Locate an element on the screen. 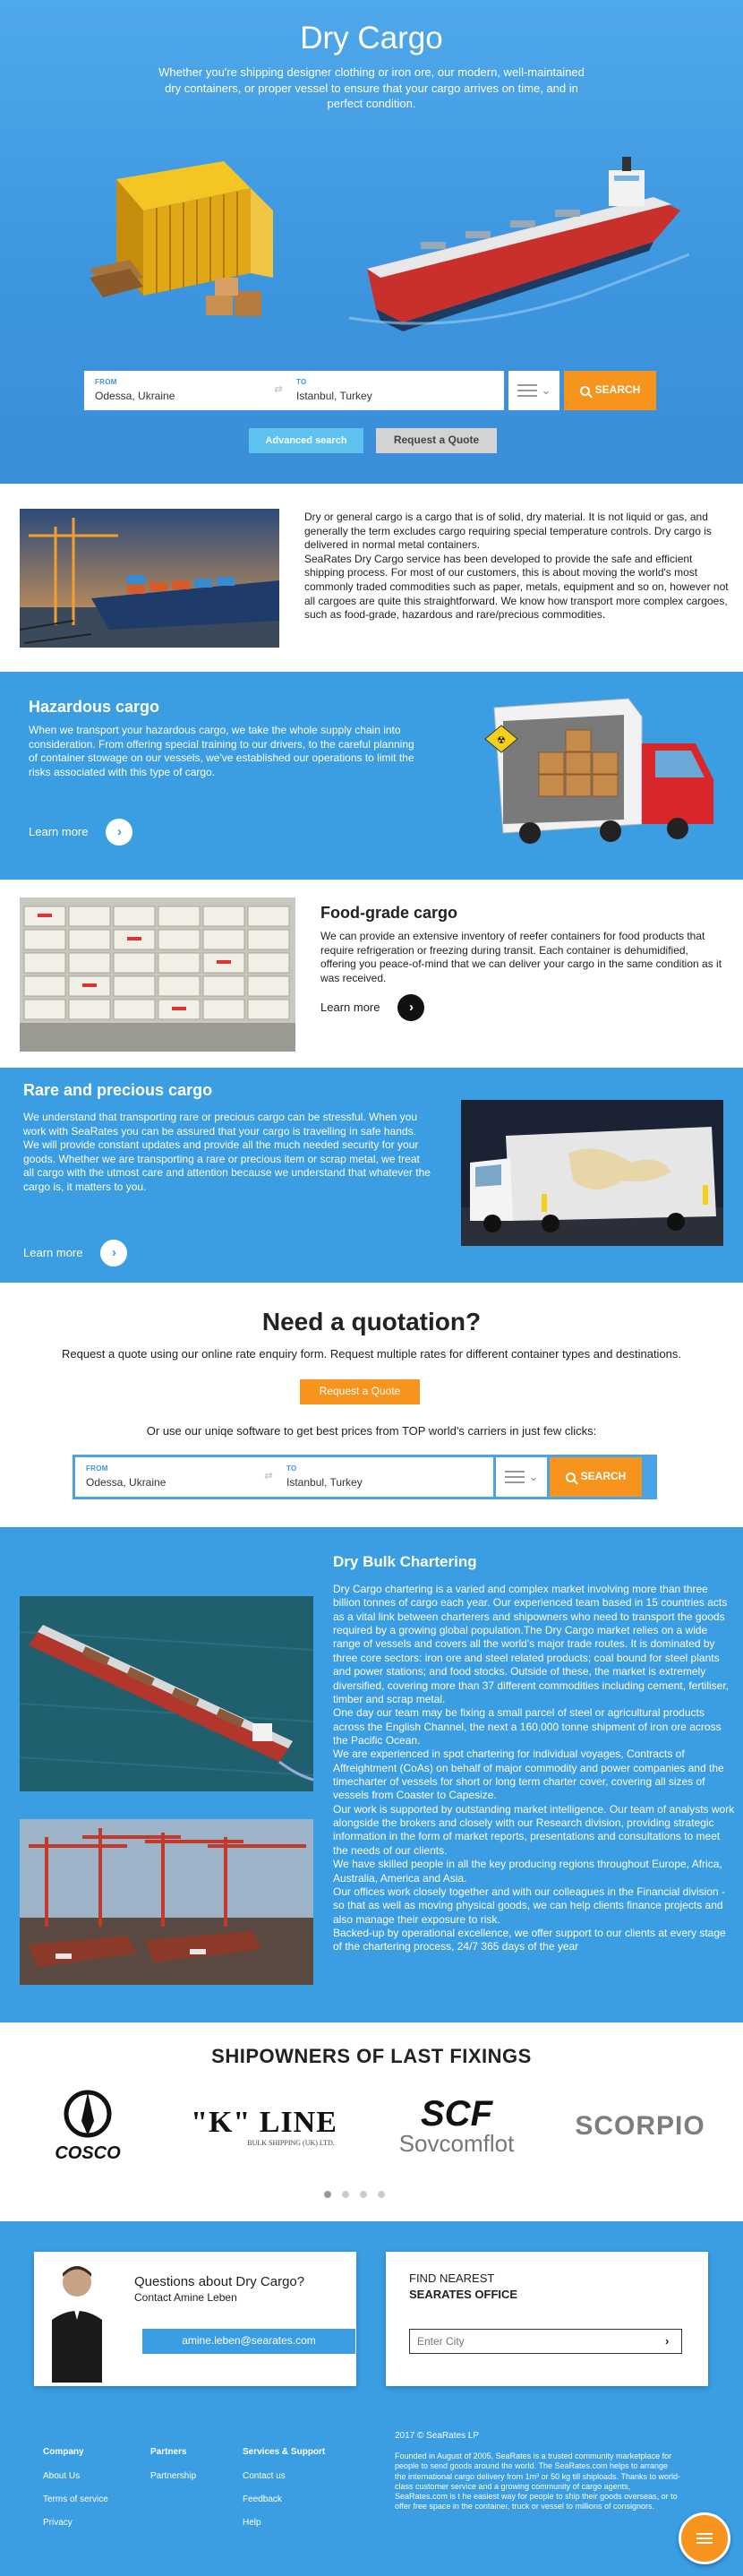 The width and height of the screenshot is (743, 2576). kline-logo: "K" LINE BULK SHIPPING (UK) LTD. is located at coordinates (264, 2125).